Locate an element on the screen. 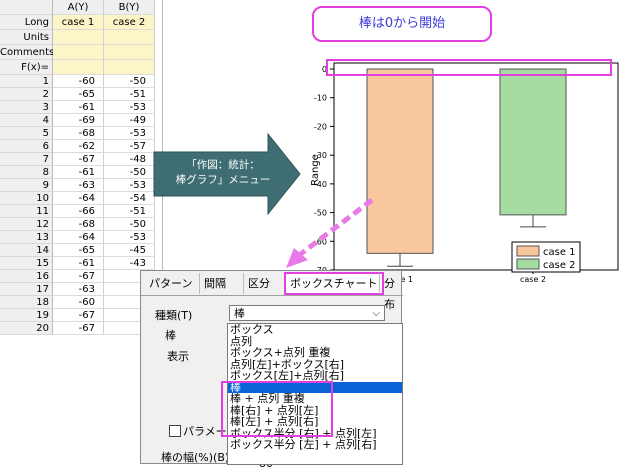 The height and width of the screenshot is (470, 630). table-row: 15 -61 -43 is located at coordinates (77, 263).